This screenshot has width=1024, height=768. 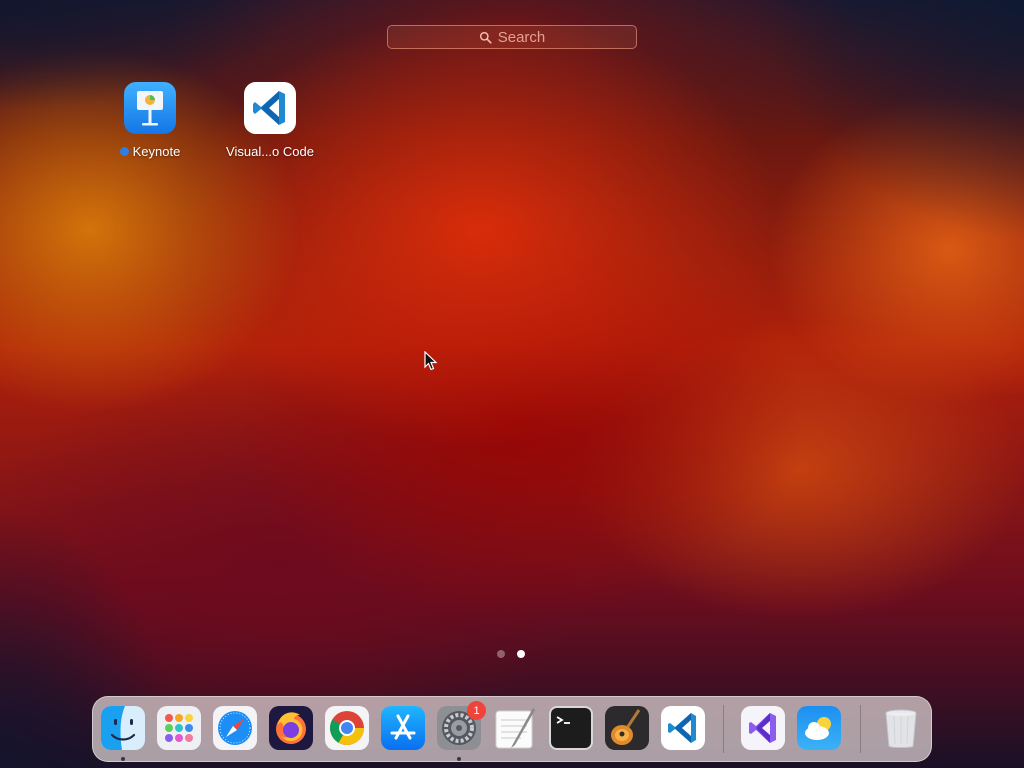 What do you see at coordinates (476, 710) in the screenshot?
I see `notification-badge: 1` at bounding box center [476, 710].